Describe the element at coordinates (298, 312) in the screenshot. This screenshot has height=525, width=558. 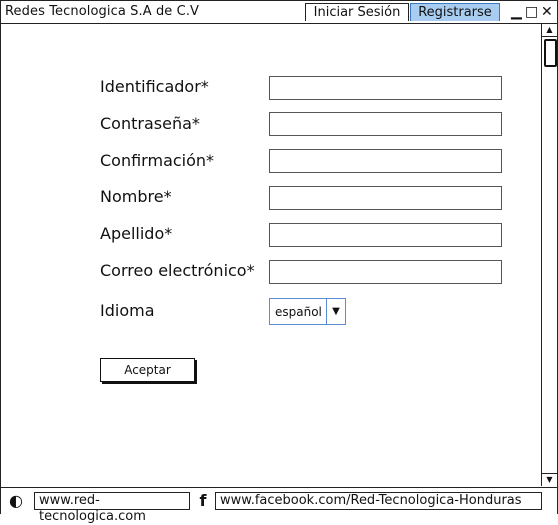
I see `idioma-value: español` at that location.